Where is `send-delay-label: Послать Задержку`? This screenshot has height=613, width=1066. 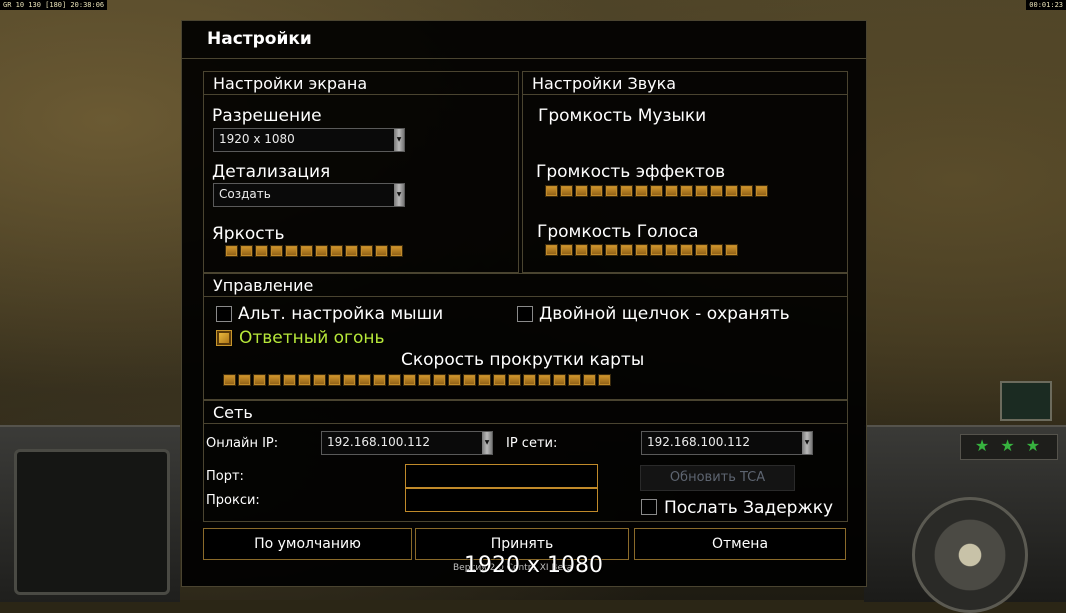
send-delay-label: Послать Задержку is located at coordinates (749, 508).